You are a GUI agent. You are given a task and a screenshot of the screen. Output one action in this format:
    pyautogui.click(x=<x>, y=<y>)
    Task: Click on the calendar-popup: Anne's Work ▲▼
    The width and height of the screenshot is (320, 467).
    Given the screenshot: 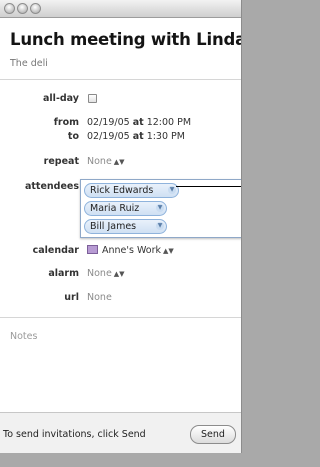 What is the action you would take?
    pyautogui.click(x=130, y=250)
    